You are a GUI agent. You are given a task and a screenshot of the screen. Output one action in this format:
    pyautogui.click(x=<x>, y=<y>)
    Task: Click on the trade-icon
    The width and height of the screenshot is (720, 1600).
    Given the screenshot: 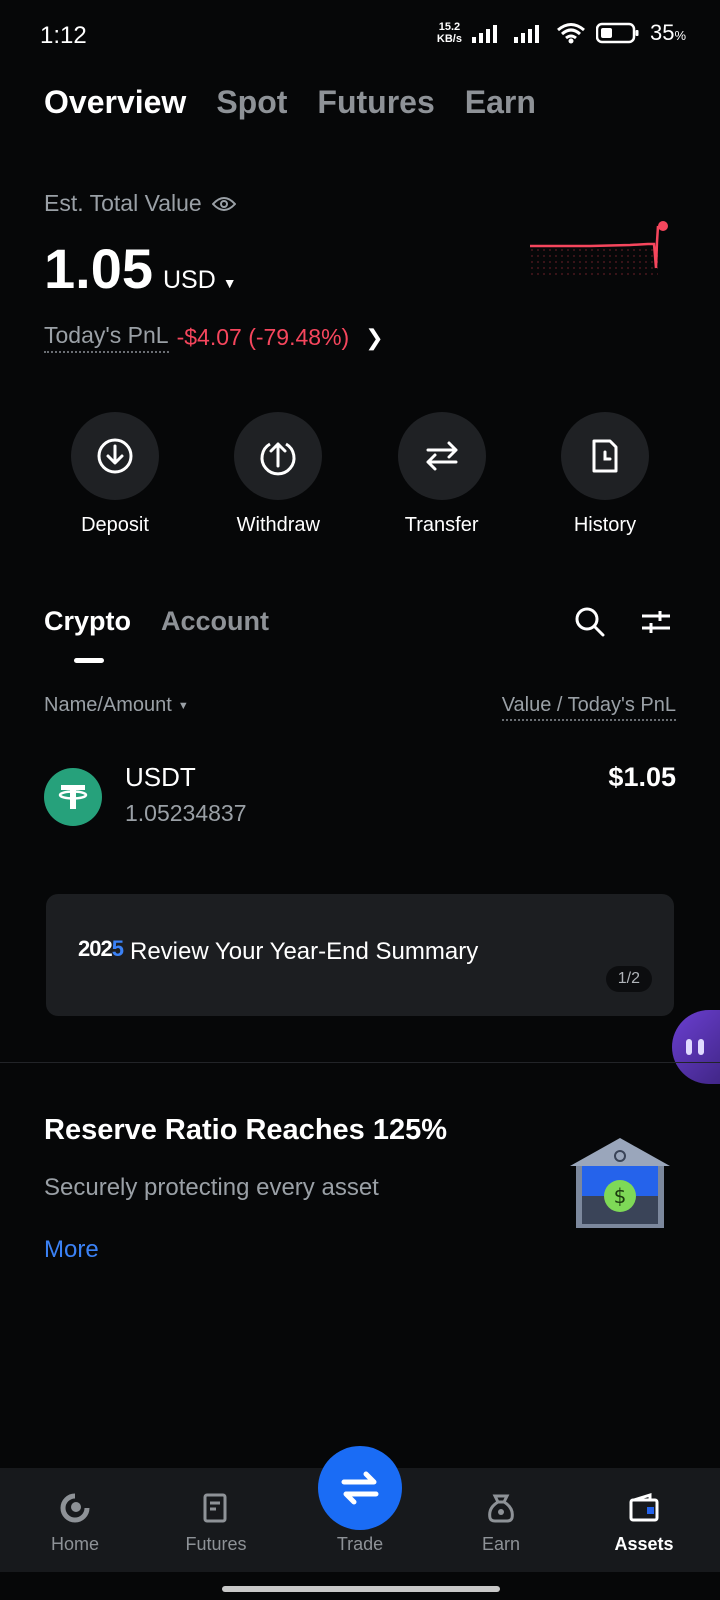 What is the action you would take?
    pyautogui.click(x=360, y=1488)
    